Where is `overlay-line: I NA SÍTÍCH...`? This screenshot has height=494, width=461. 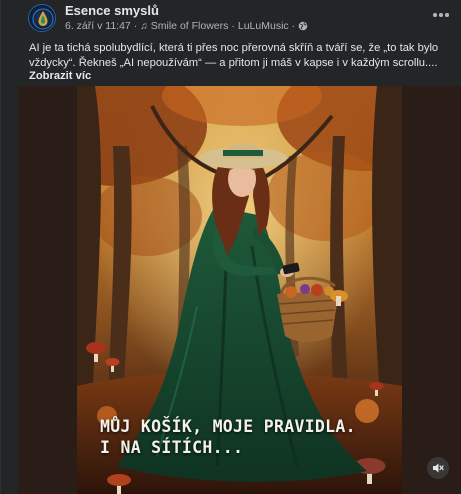
overlay-line: I NA SÍTÍCH... is located at coordinates (172, 447).